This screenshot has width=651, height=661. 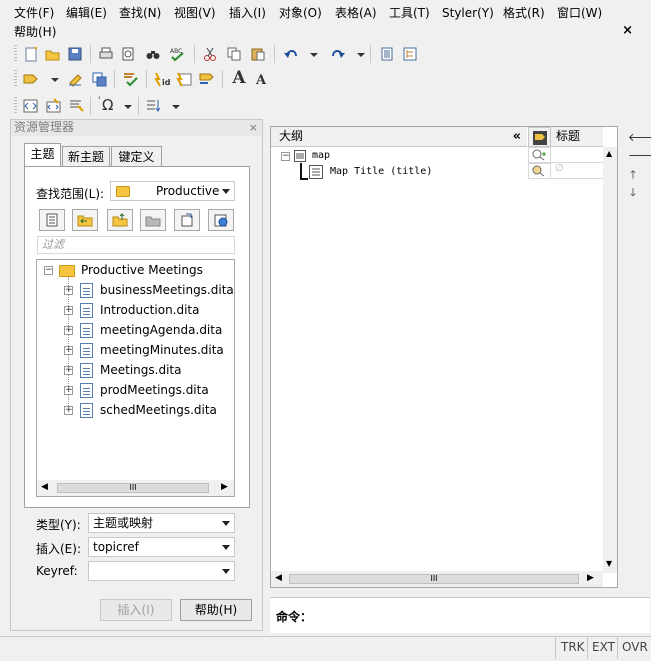 I want to click on outline-cell-empty-icon: ∅, so click(x=577, y=171).